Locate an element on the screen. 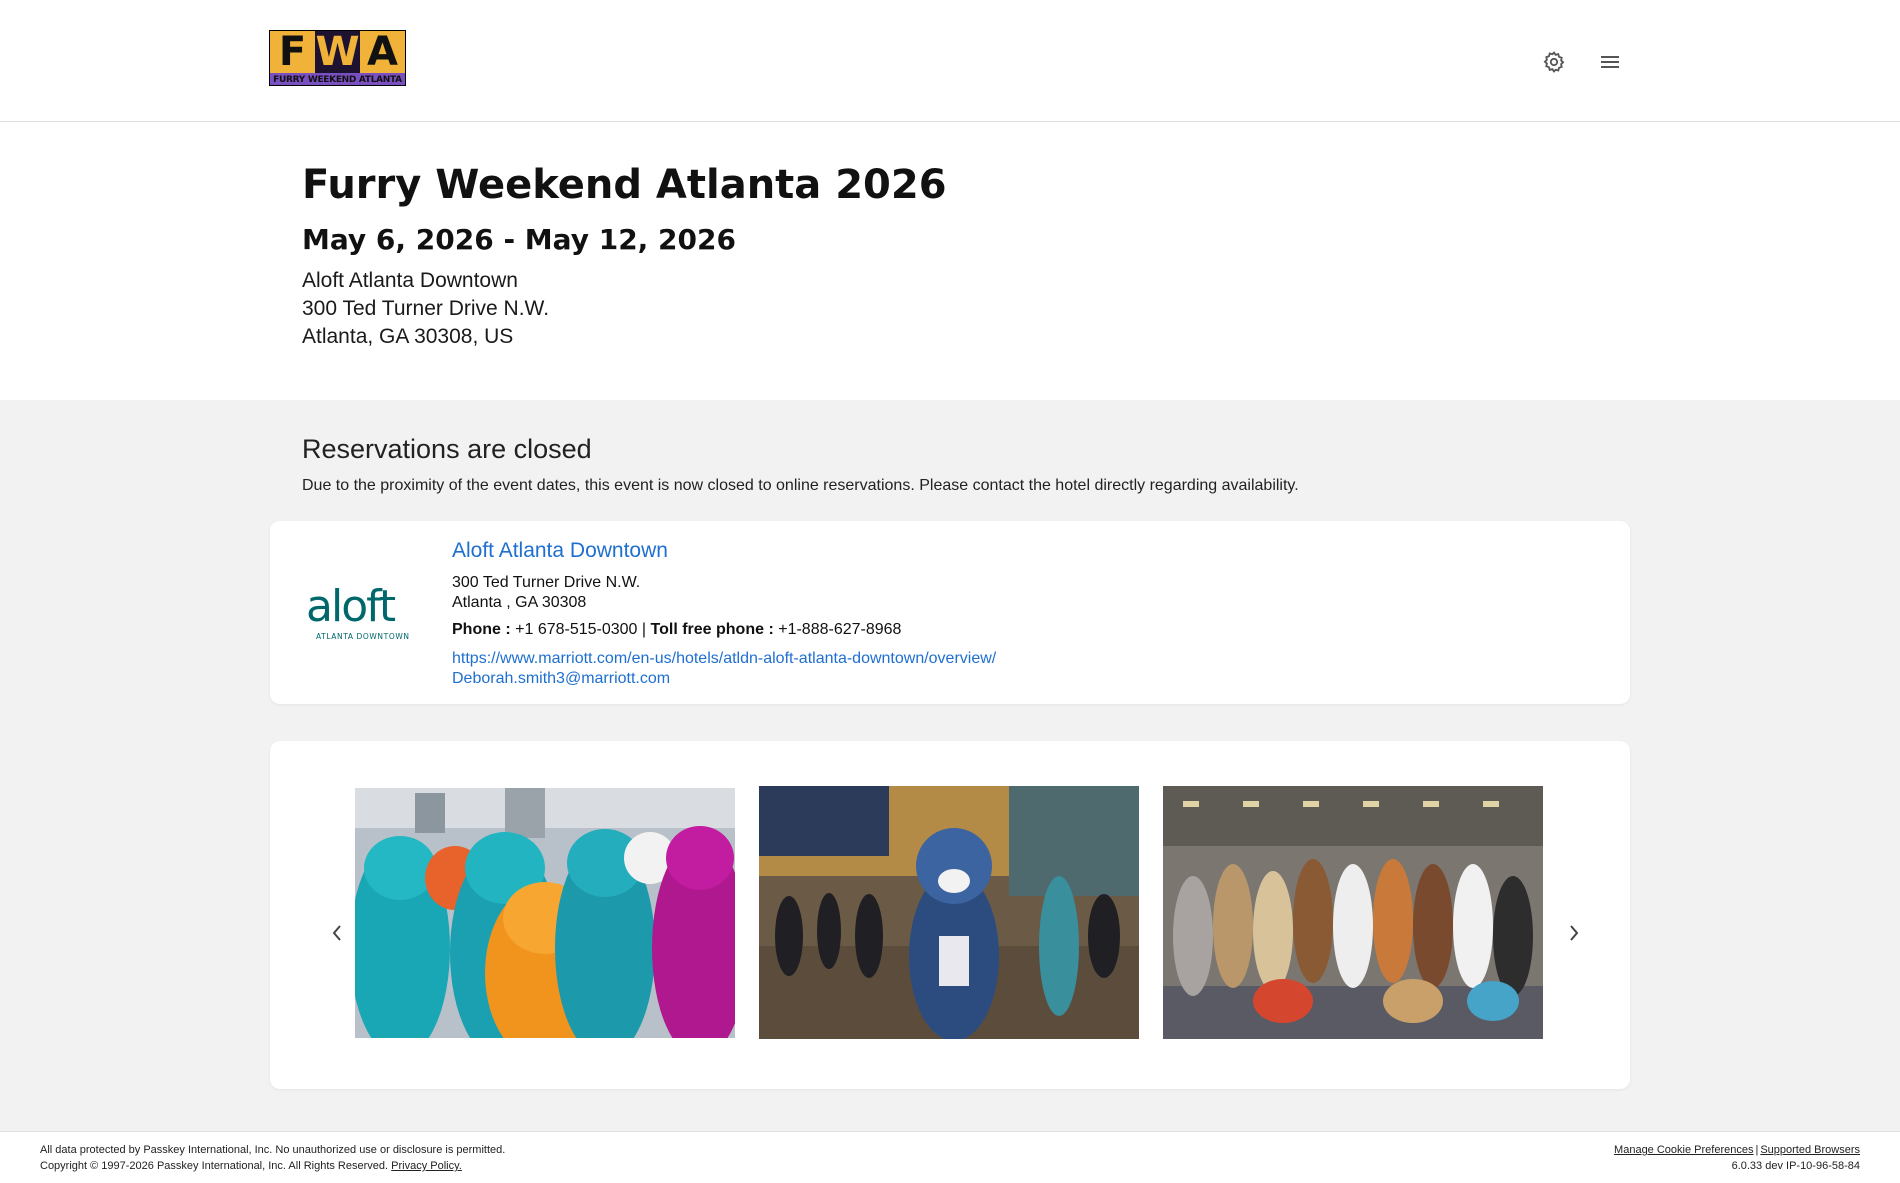 The image size is (1900, 1183). event-street: 300 Ted Turner Drive N.W. is located at coordinates (426, 308).